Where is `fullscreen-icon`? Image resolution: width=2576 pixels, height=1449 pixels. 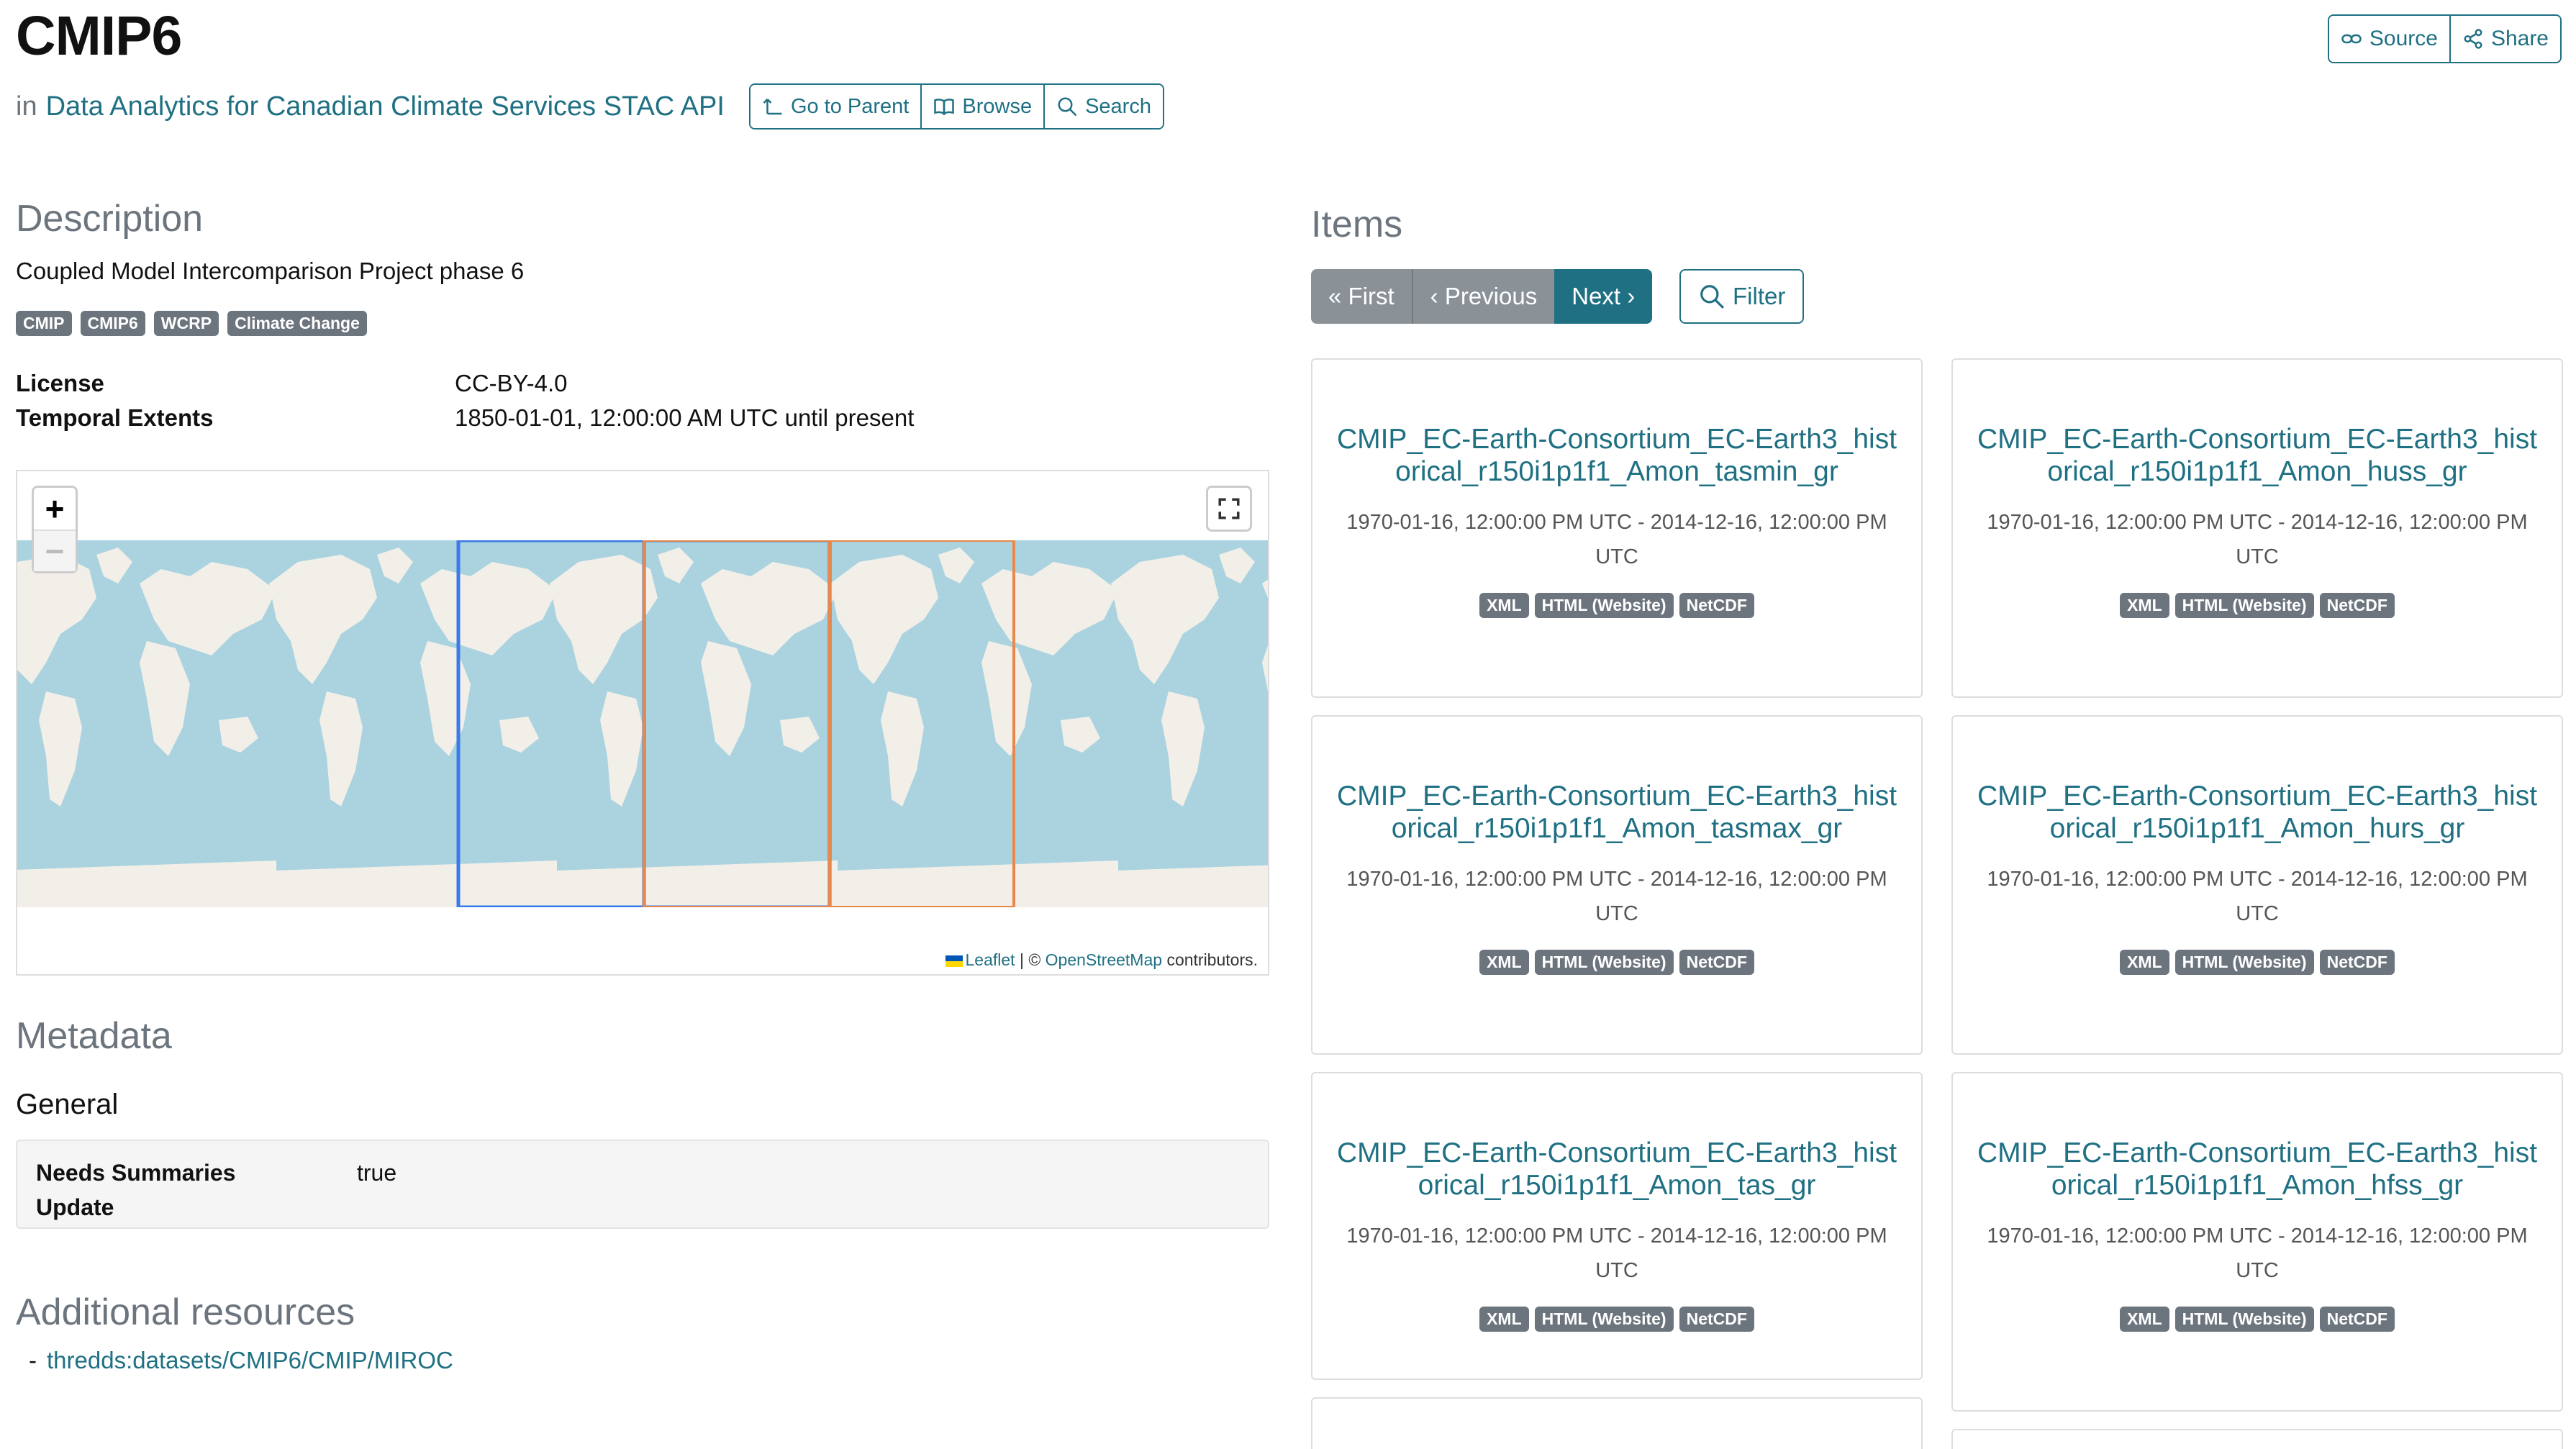 fullscreen-icon is located at coordinates (1229, 508).